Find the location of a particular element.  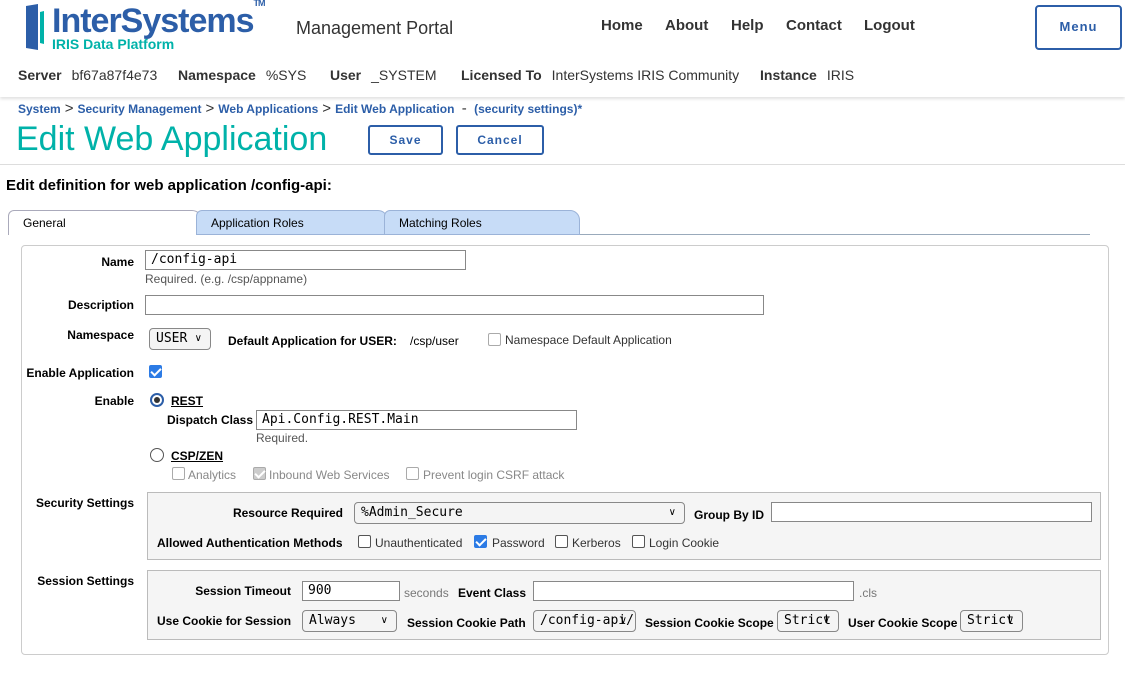

user-cookie-scope-select: Strict ∨ is located at coordinates (991, 621).